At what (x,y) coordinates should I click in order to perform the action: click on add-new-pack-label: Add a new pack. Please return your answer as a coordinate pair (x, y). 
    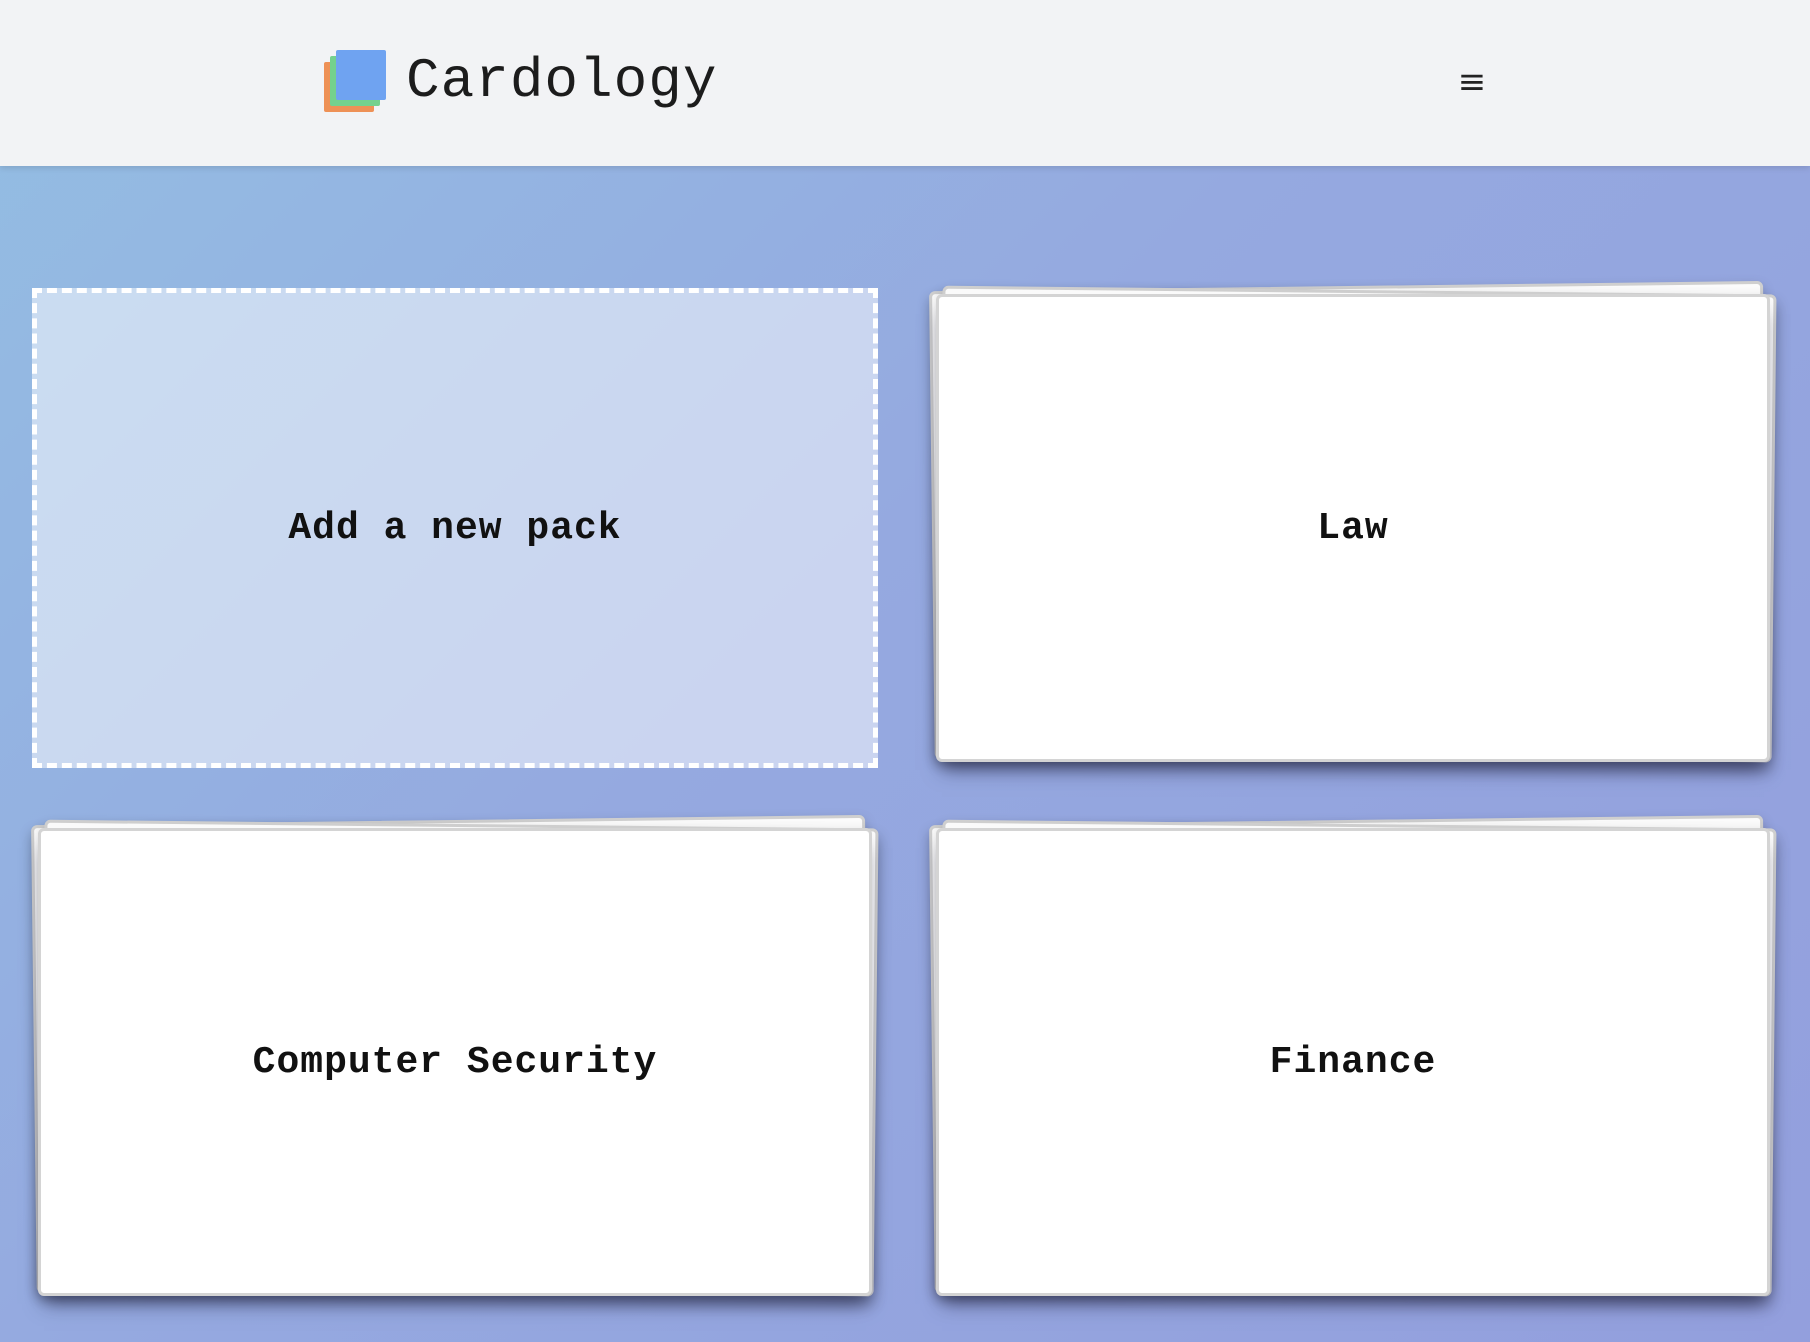
    Looking at the image, I should click on (455, 528).